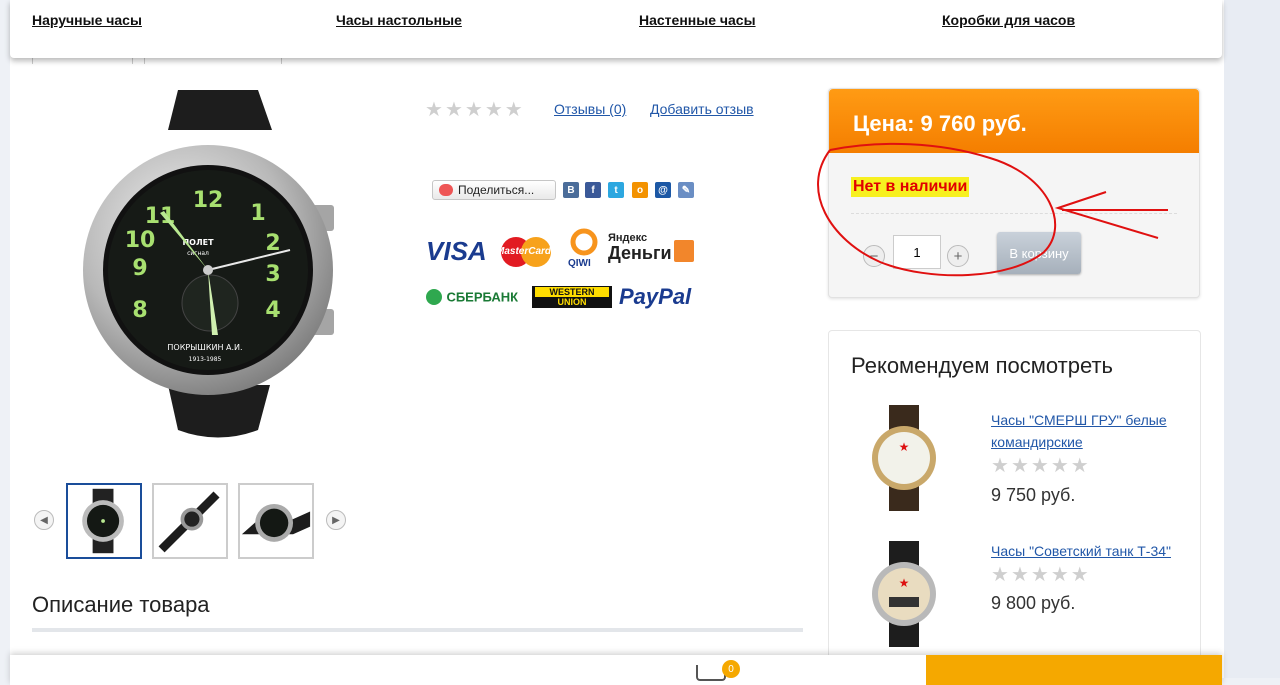 The image size is (1280, 685). I want to click on quantity-input, so click(917, 252).